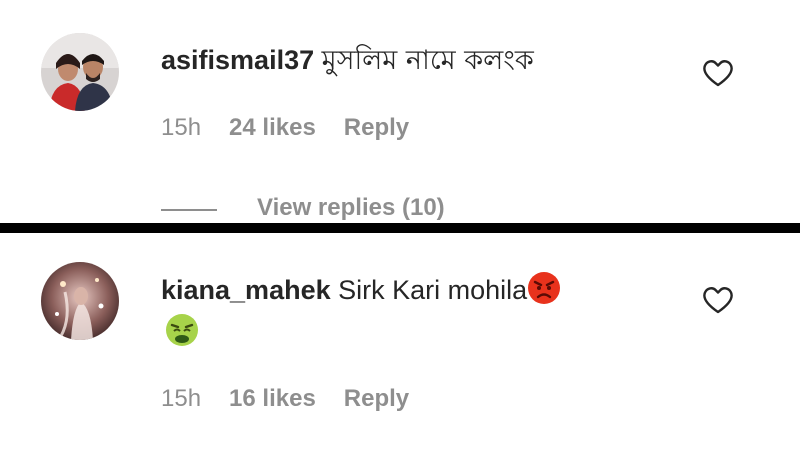 This screenshot has width=800, height=457. What do you see at coordinates (237, 60) in the screenshot?
I see `comment-username: asifismail37` at bounding box center [237, 60].